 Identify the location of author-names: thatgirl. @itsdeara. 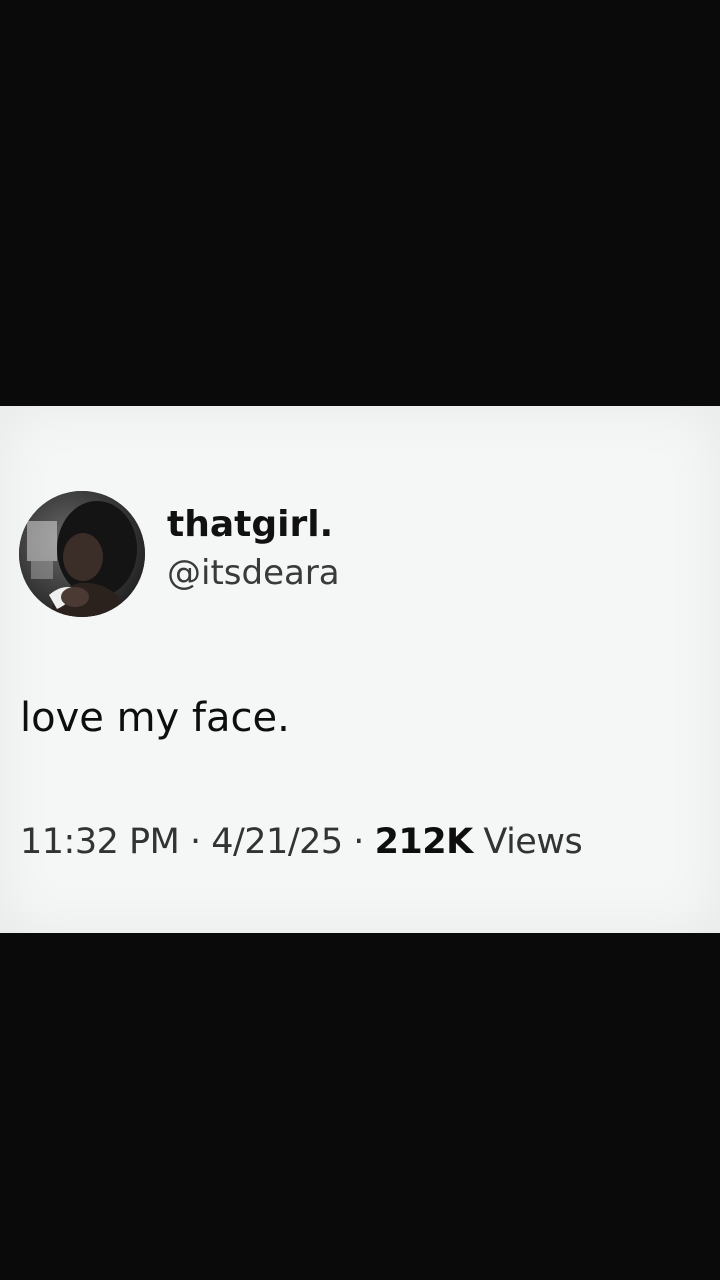
(253, 549).